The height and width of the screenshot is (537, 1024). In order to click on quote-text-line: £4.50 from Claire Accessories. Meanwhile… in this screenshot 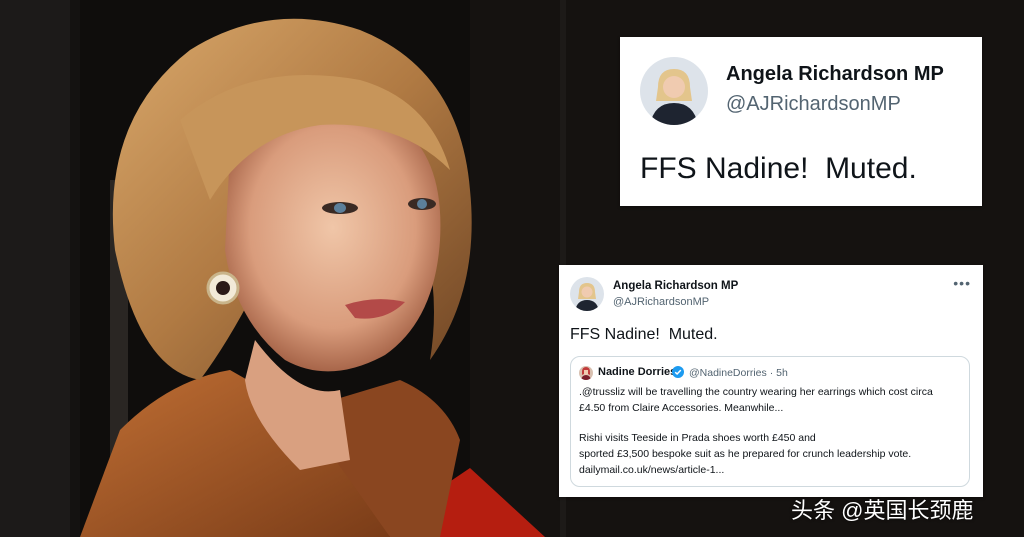, I will do `click(681, 408)`.